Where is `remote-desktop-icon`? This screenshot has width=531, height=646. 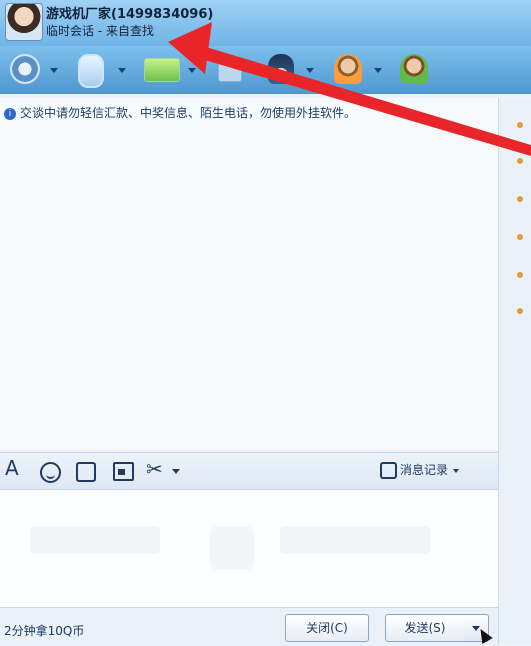
remote-desktop-icon is located at coordinates (230, 70).